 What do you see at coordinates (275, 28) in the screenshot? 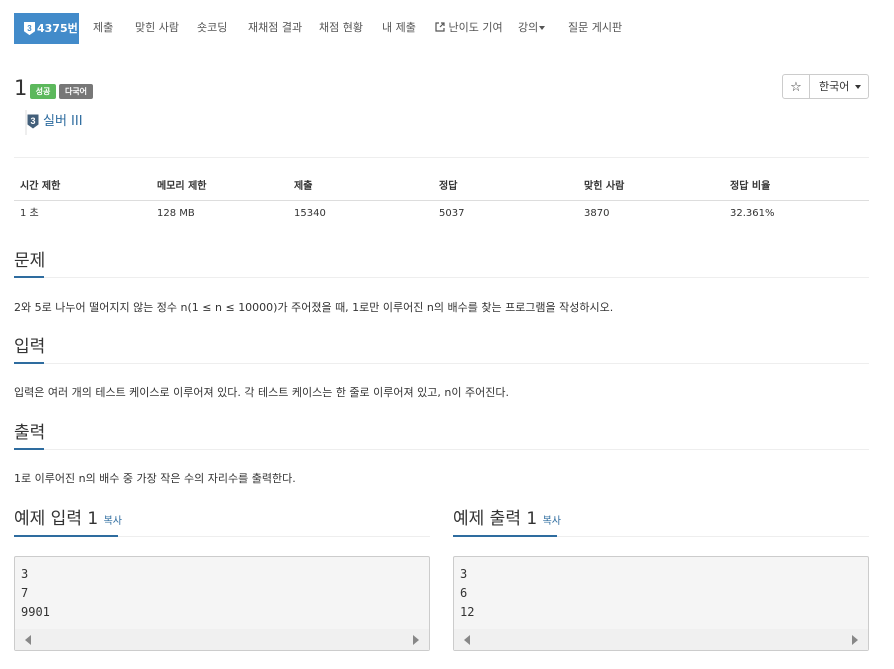
I see `nav-rejudge-results: 재채점 결과` at bounding box center [275, 28].